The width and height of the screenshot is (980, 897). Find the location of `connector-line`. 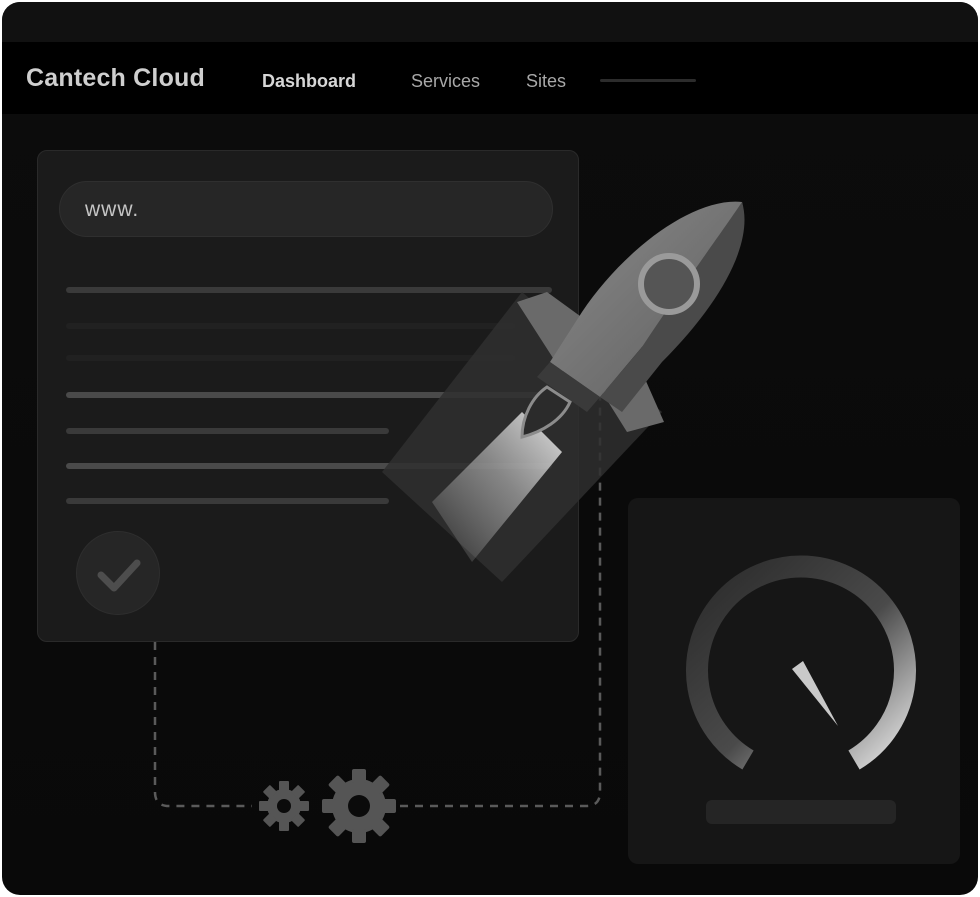

connector-line is located at coordinates (202, 725).